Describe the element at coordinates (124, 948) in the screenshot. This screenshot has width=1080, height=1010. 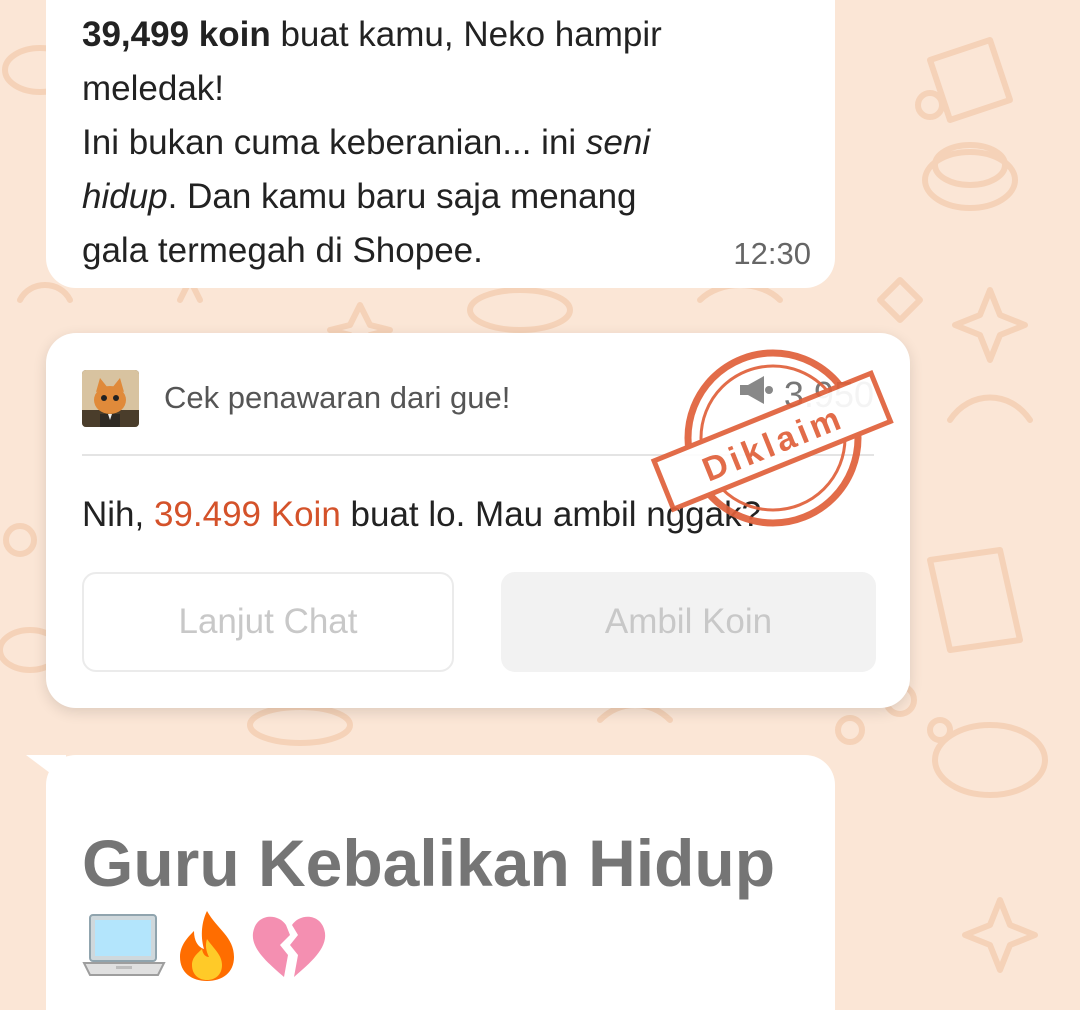
I see `laptop-icon` at that location.